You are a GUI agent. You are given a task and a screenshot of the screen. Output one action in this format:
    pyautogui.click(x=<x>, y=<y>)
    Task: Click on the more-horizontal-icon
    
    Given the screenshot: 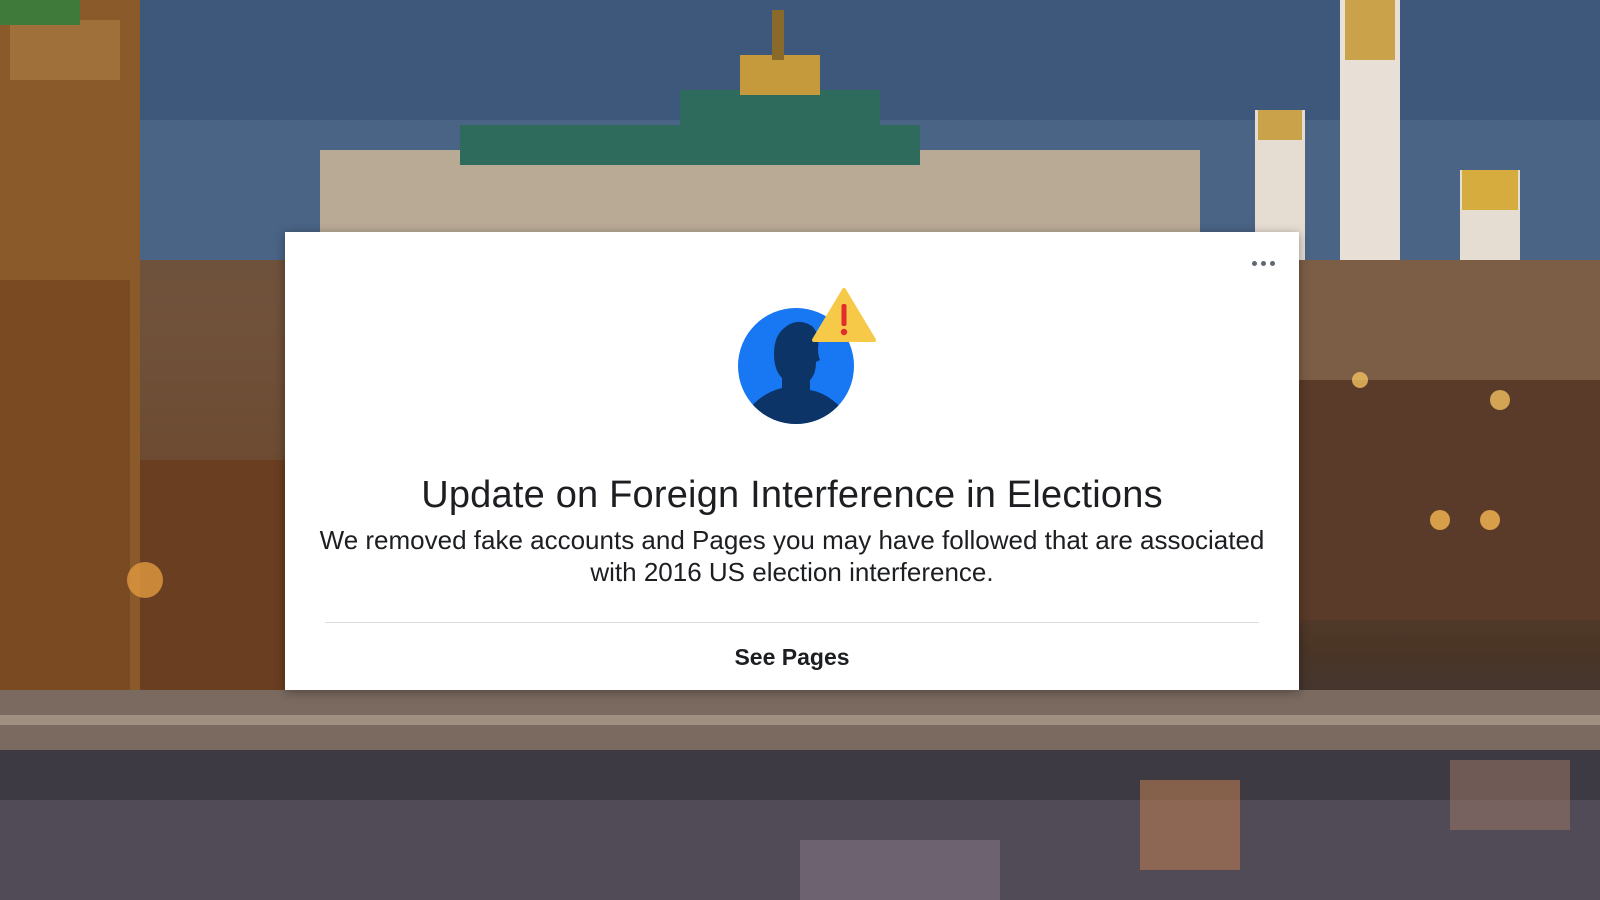 What is the action you would take?
    pyautogui.click(x=1254, y=263)
    